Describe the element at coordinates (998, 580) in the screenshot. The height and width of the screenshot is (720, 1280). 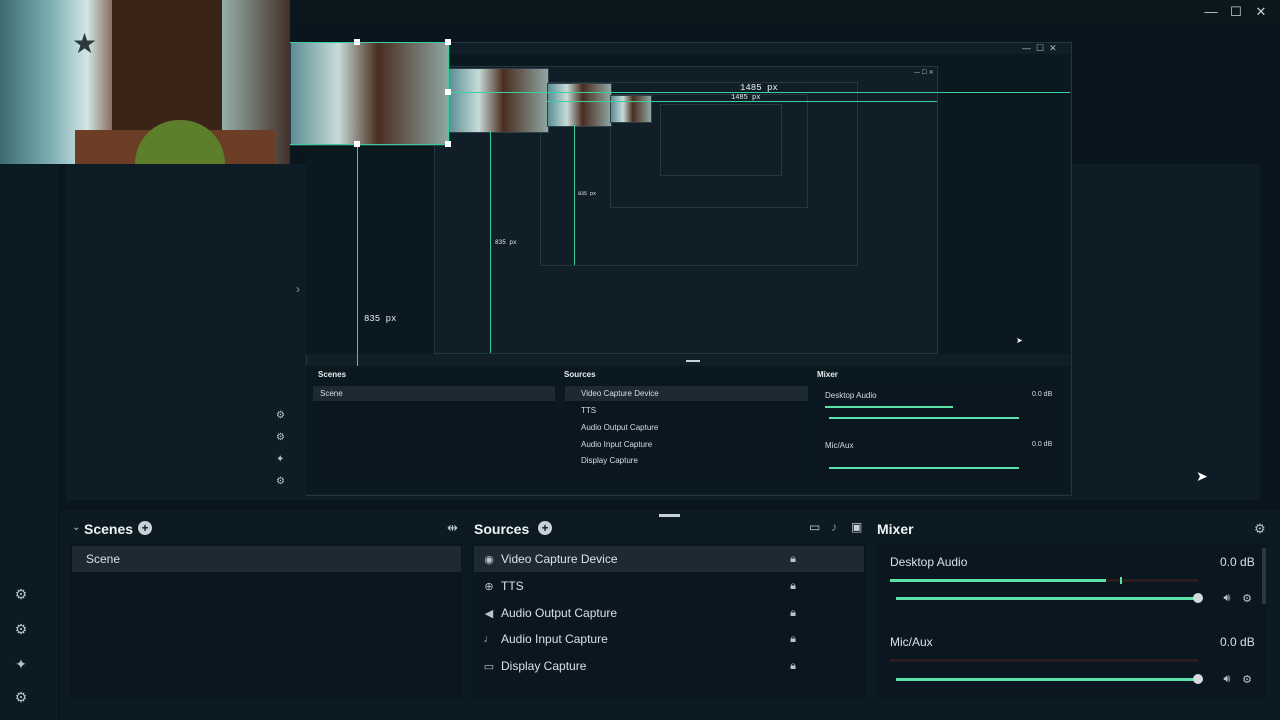
I see `desktop-audio-meter` at that location.